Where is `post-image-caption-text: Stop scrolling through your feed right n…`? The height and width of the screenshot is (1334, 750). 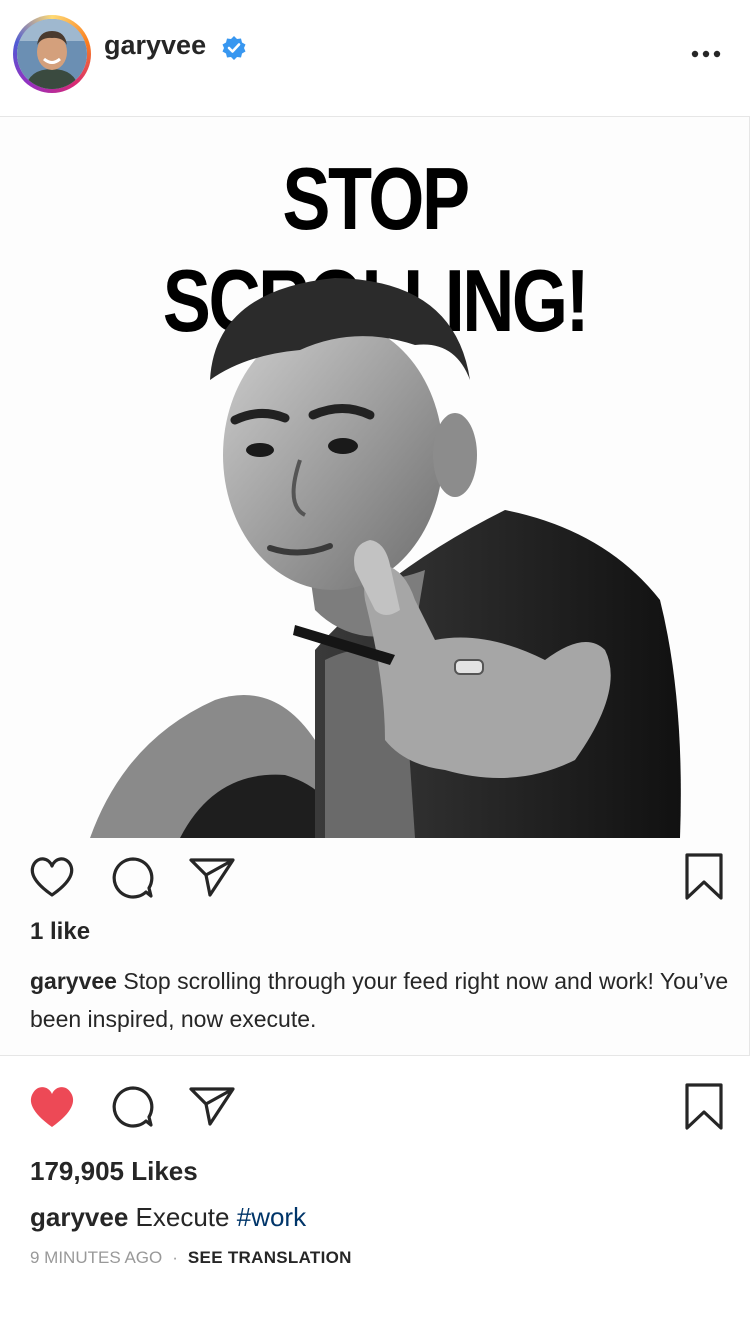 post-image-caption-text: Stop scrolling through your feed right n… is located at coordinates (379, 1000).